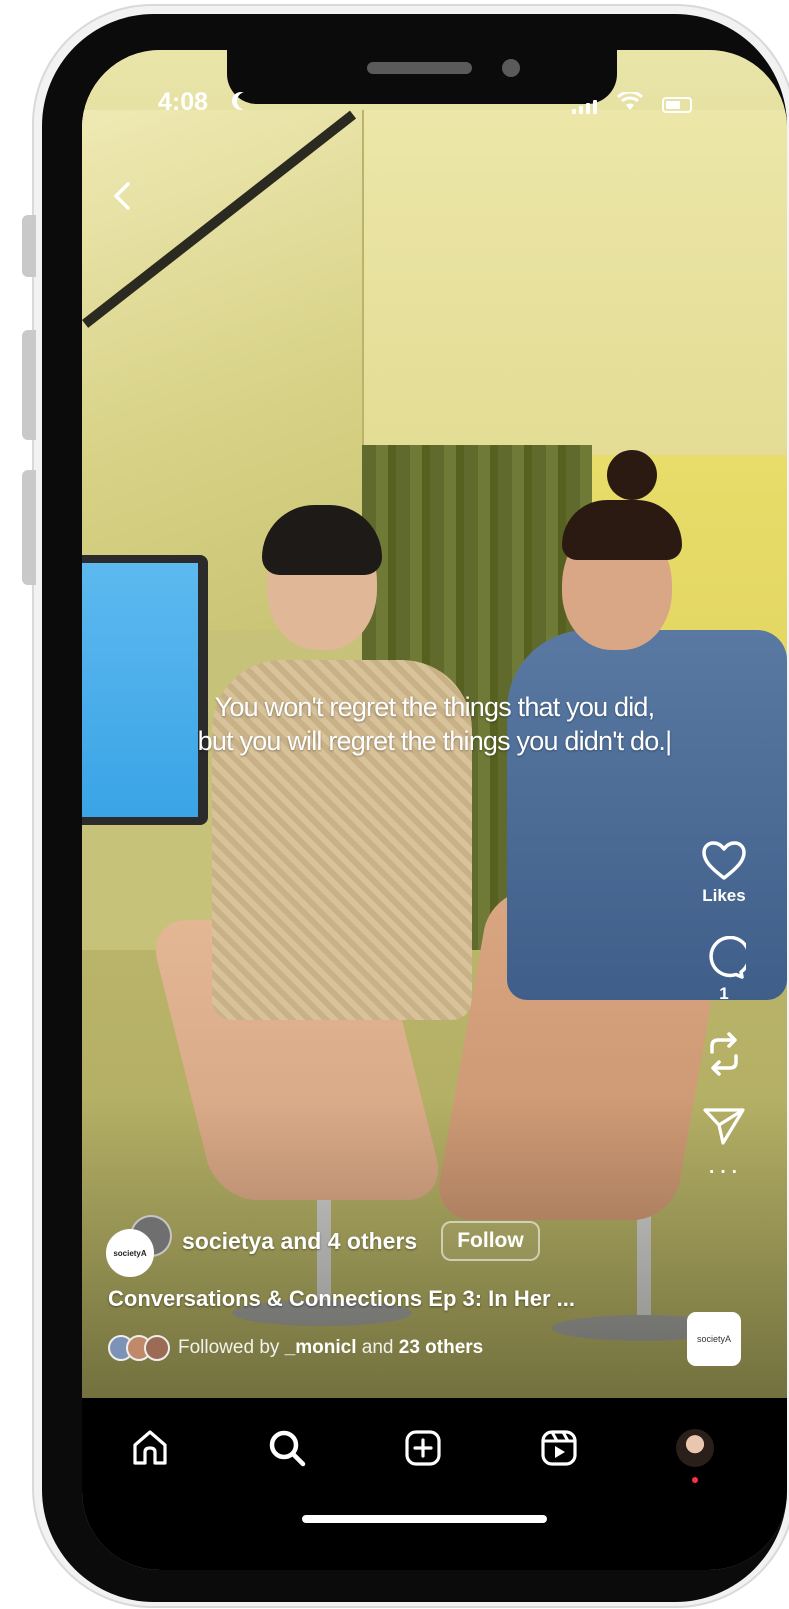  I want to click on mute-switch, so click(29, 246).